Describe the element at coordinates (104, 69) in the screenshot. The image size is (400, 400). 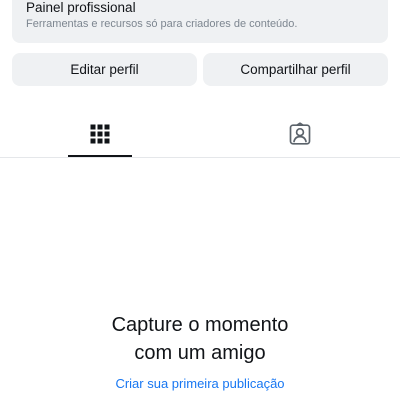
I see `edit-profile-button: Editar perfil` at that location.